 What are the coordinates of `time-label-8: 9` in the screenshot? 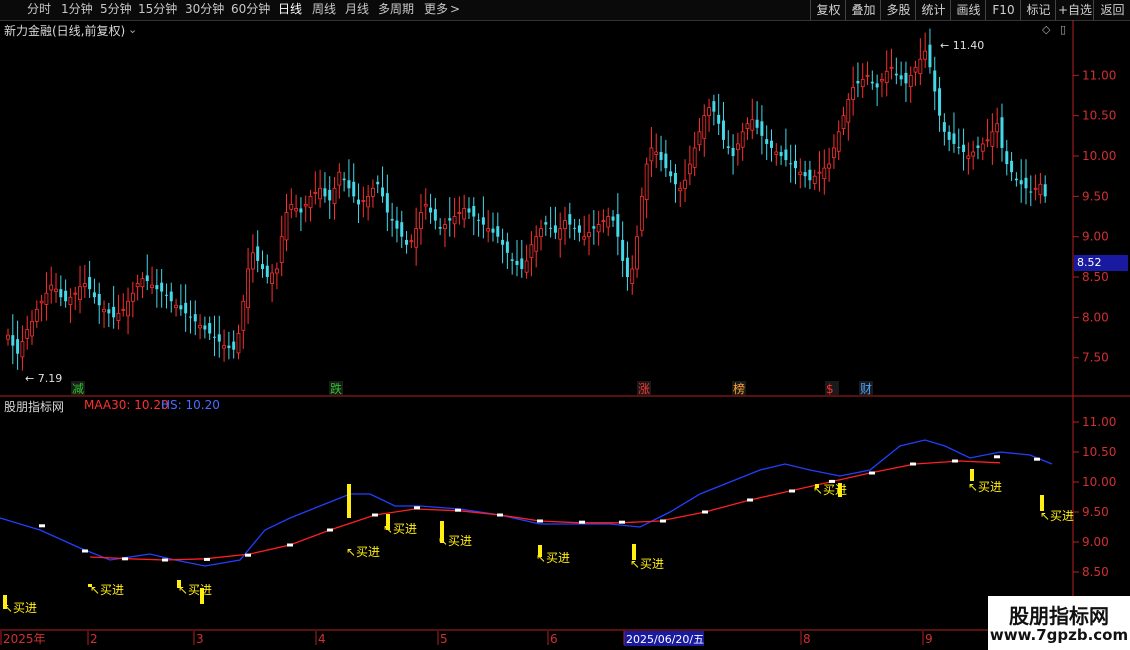 It's located at (929, 639).